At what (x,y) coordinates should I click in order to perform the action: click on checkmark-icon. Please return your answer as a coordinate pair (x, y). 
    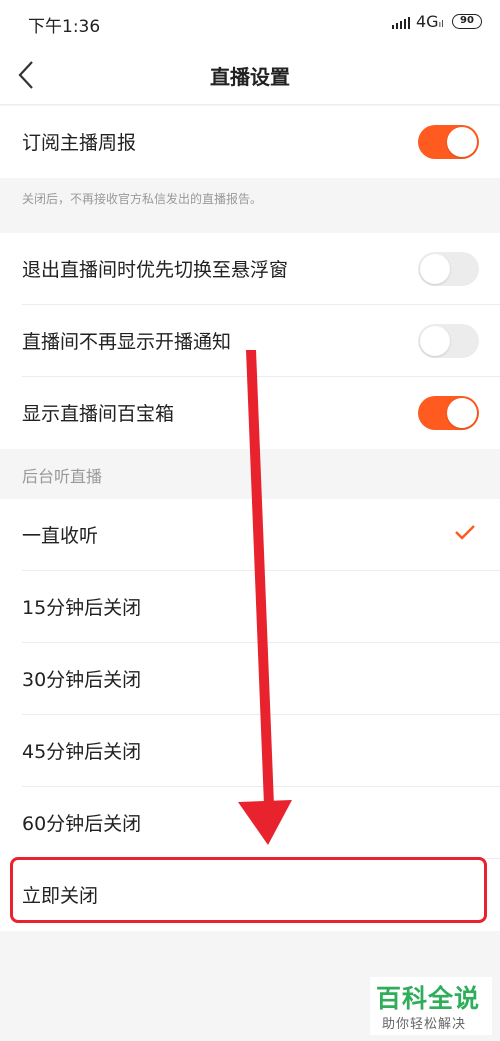
    Looking at the image, I should click on (465, 532).